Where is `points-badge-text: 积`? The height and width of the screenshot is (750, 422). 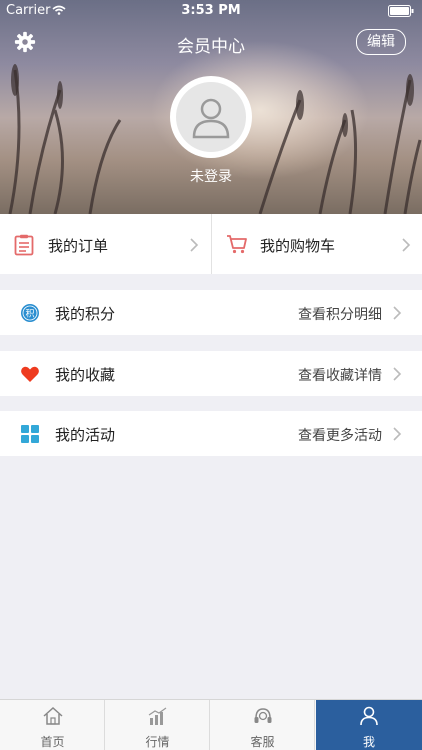 points-badge-text: 积 is located at coordinates (29, 314).